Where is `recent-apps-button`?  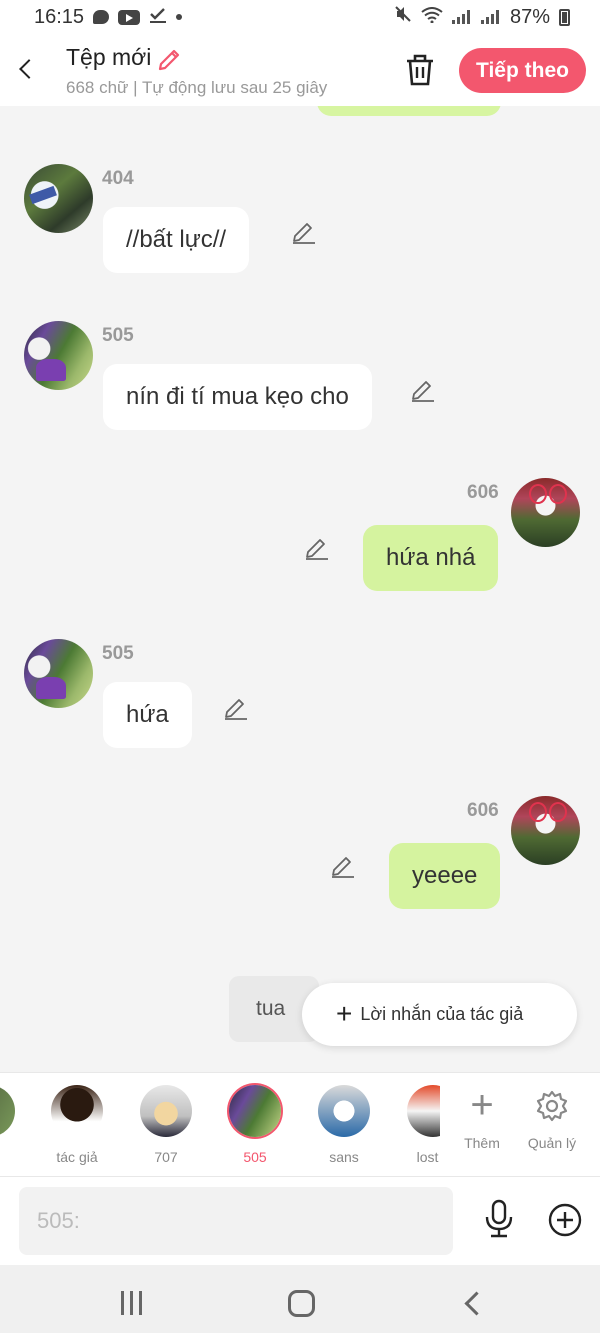 recent-apps-button is located at coordinates (134, 1303).